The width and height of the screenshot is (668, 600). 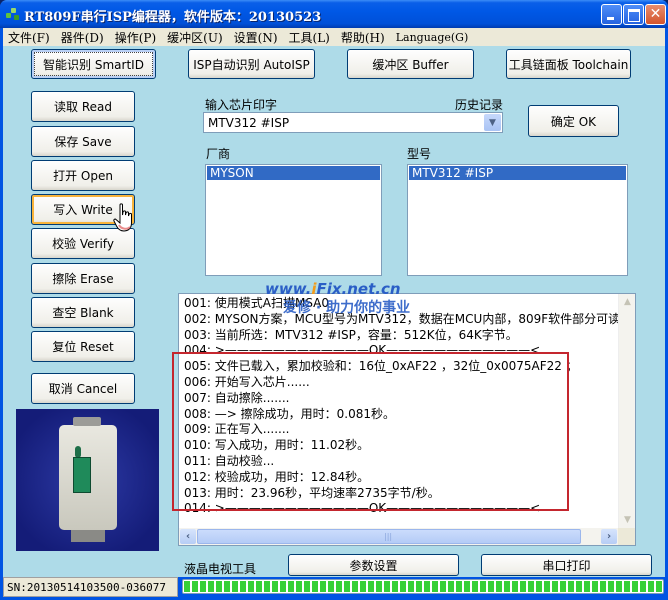 I want to click on verify-button: 校验 Verify, so click(x=83, y=243).